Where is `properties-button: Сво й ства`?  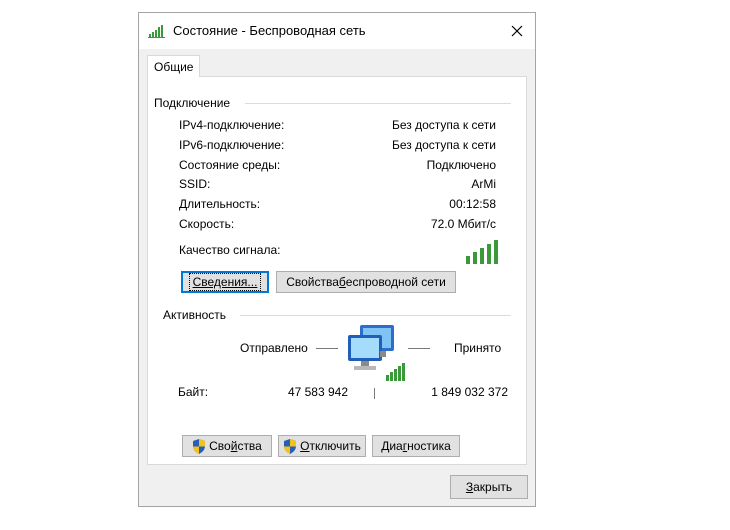
properties-button: Сво й ства is located at coordinates (227, 446).